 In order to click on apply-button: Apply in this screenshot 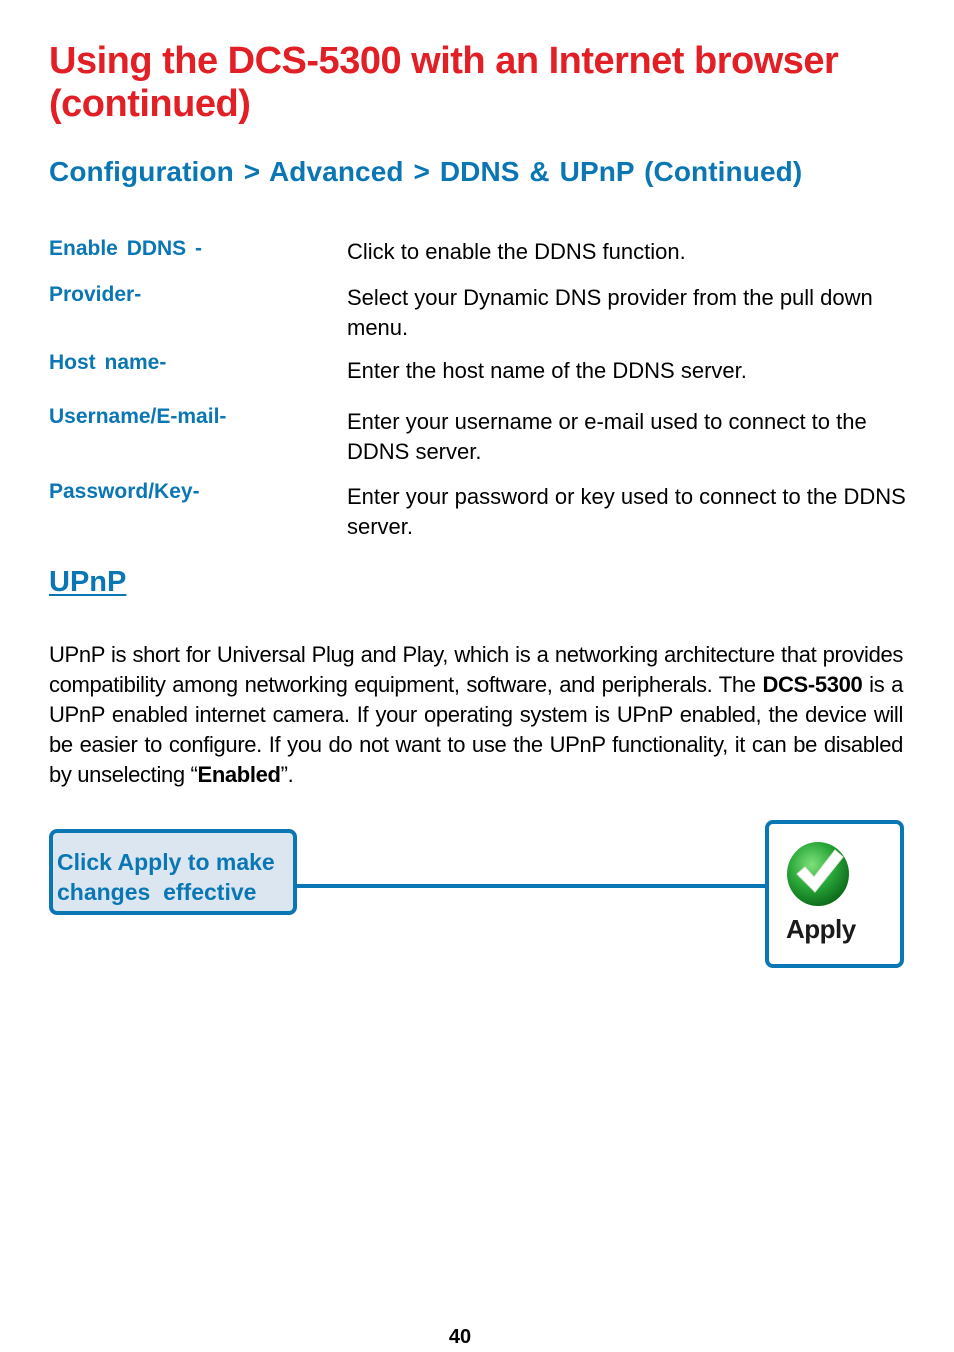, I will do `click(834, 894)`.